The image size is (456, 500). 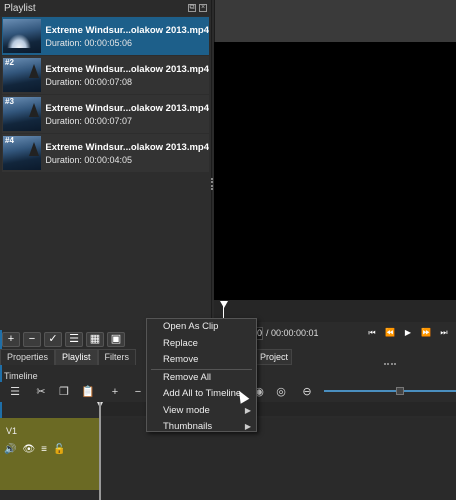 What do you see at coordinates (9, 101) in the screenshot?
I see `item-number: #3` at bounding box center [9, 101].